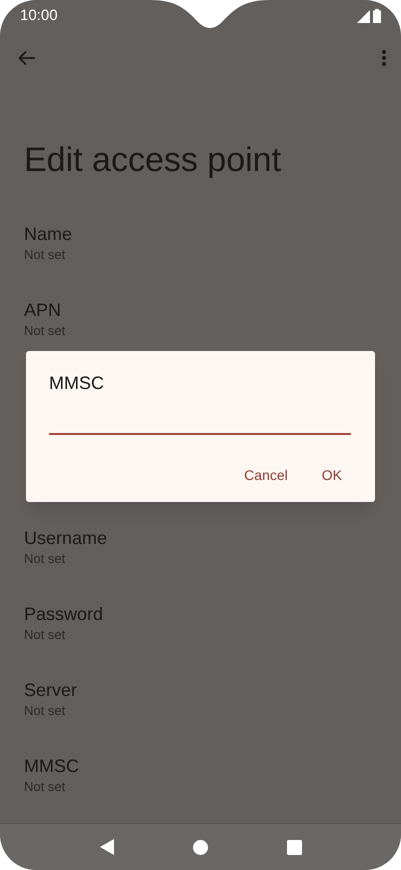 This screenshot has width=401, height=870. I want to click on battery-icon, so click(377, 16).